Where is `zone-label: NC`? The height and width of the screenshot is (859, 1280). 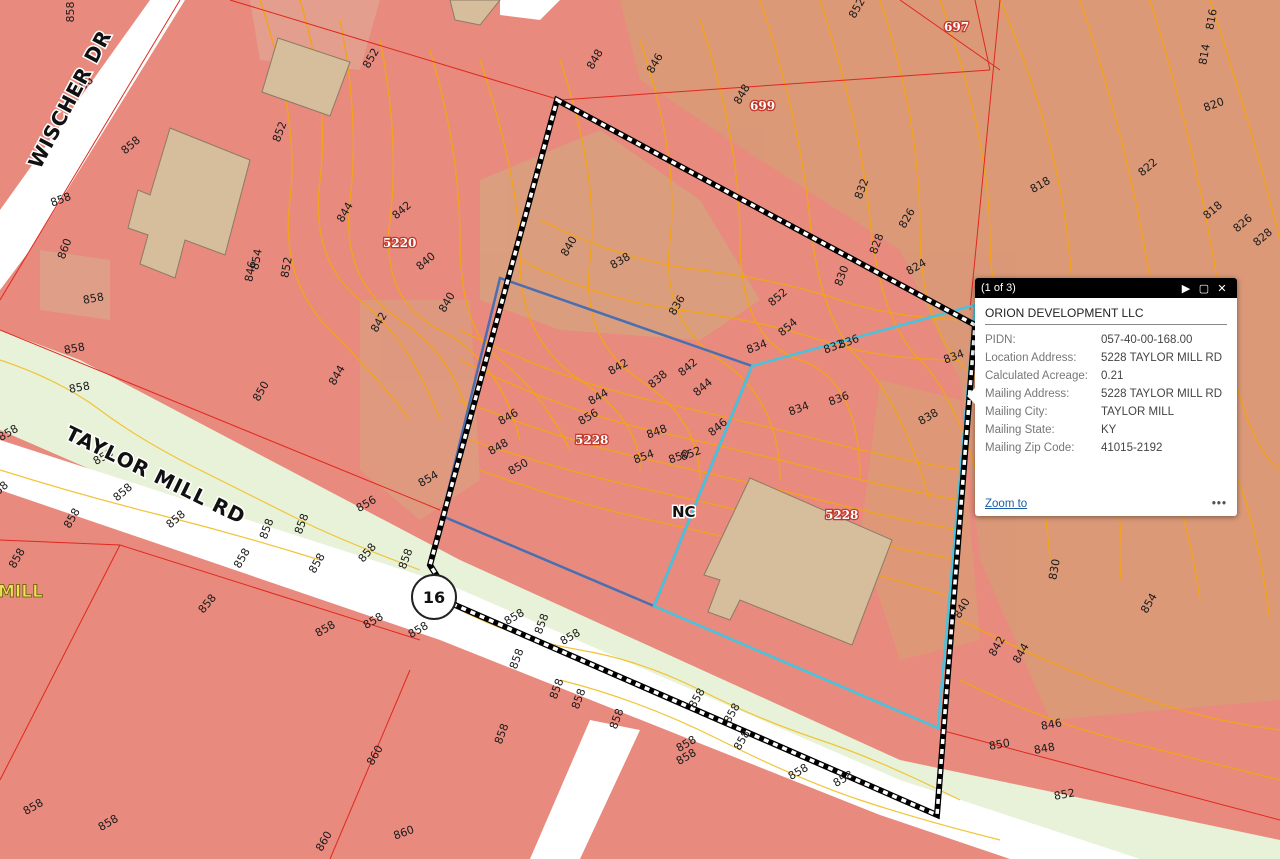
zone-label: NC is located at coordinates (684, 512).